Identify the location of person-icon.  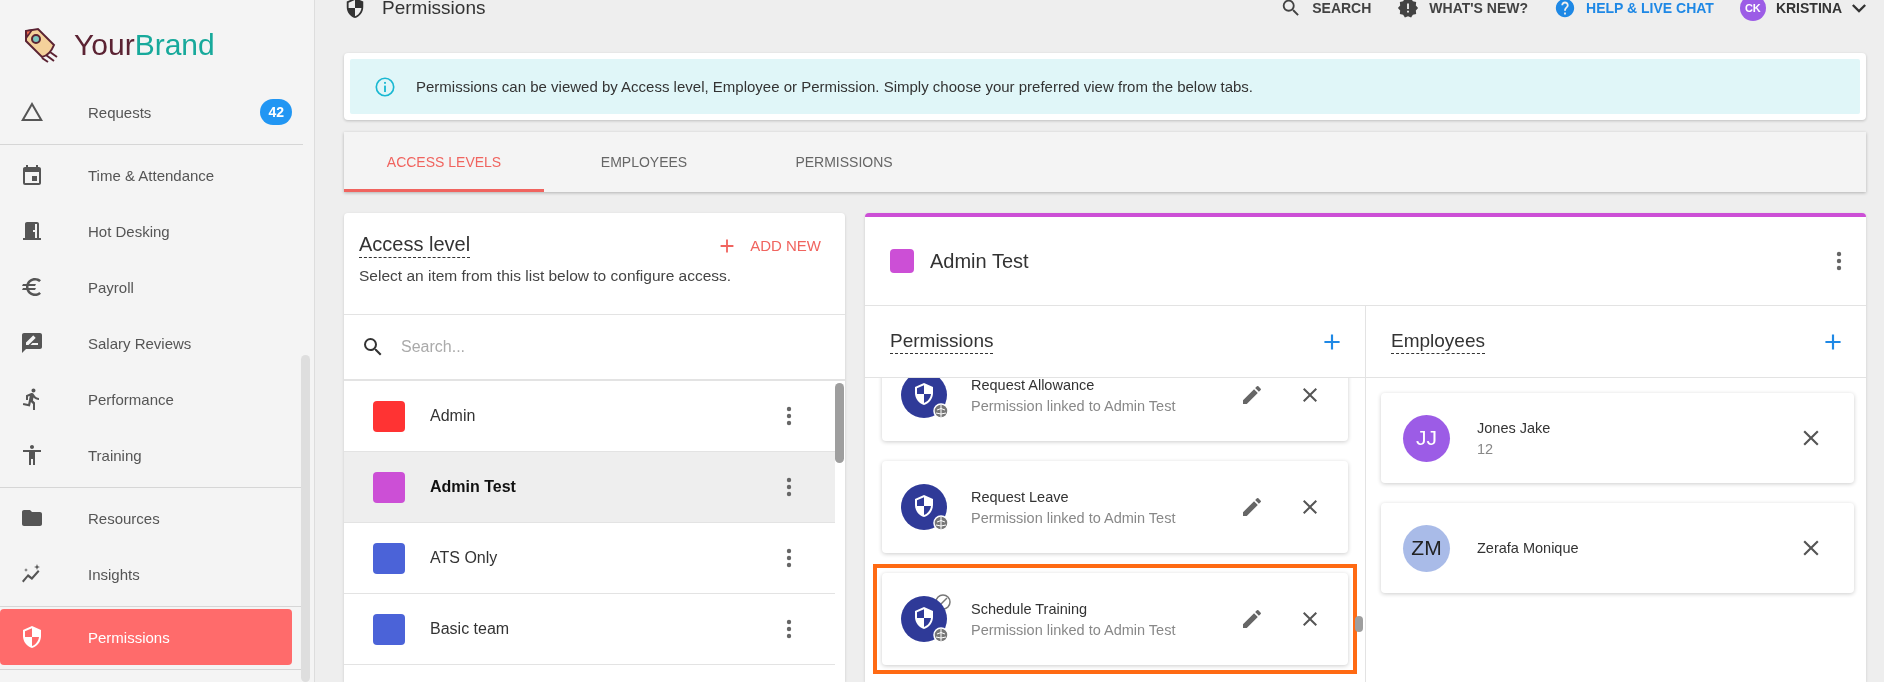
(32, 455).